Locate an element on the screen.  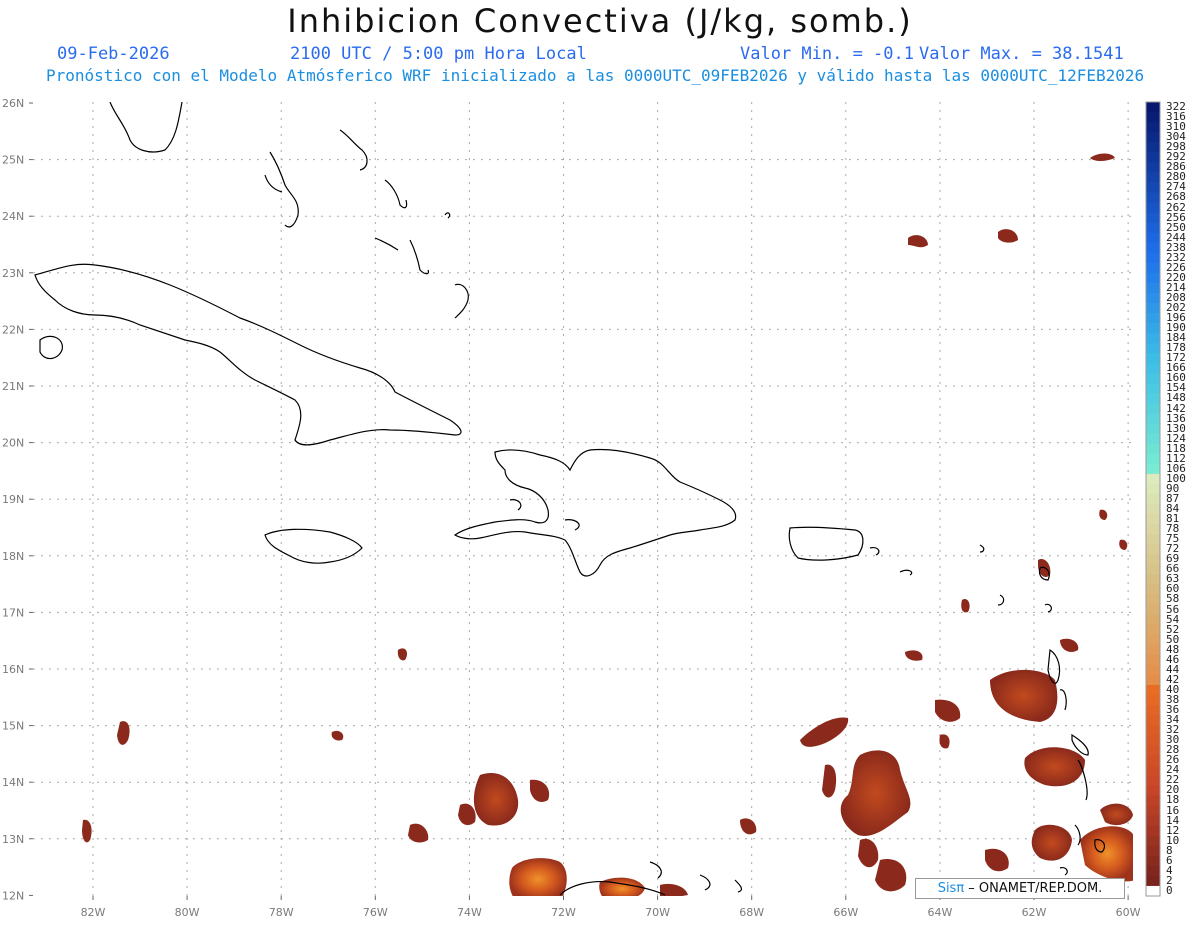
lon-label: 62W is located at coordinates (1034, 912).